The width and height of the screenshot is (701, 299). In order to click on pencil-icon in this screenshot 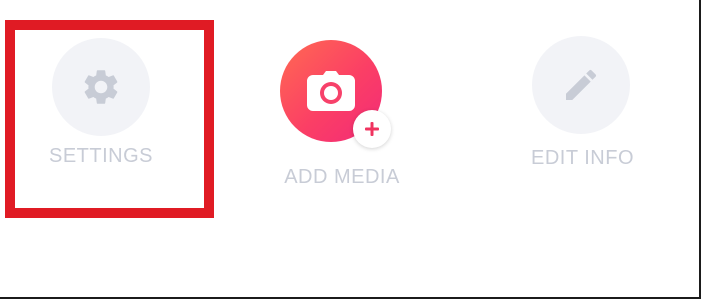, I will do `click(581, 84)`.